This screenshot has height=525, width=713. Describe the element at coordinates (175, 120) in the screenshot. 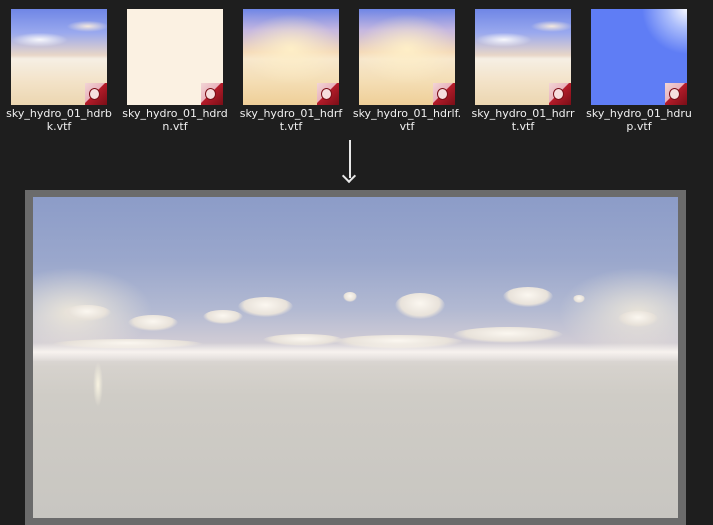

I see `thumbnail-filename: sky_hydro_01_hdrdn.vtf` at that location.